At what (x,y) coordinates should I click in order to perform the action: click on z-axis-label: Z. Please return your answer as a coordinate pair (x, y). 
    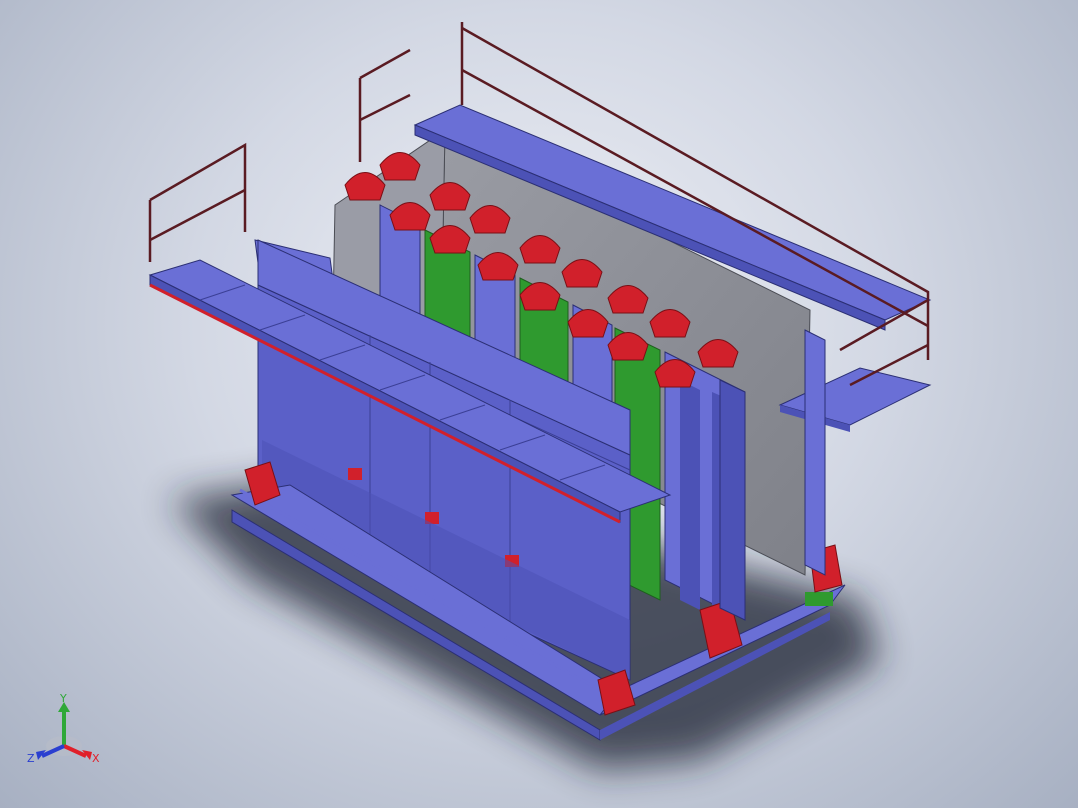
    Looking at the image, I should click on (31, 758).